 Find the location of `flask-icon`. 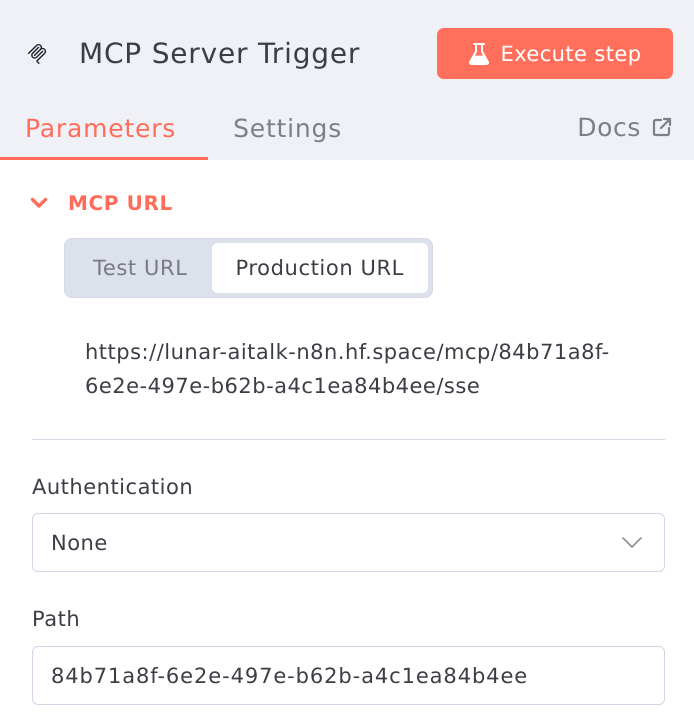

flask-icon is located at coordinates (478, 53).